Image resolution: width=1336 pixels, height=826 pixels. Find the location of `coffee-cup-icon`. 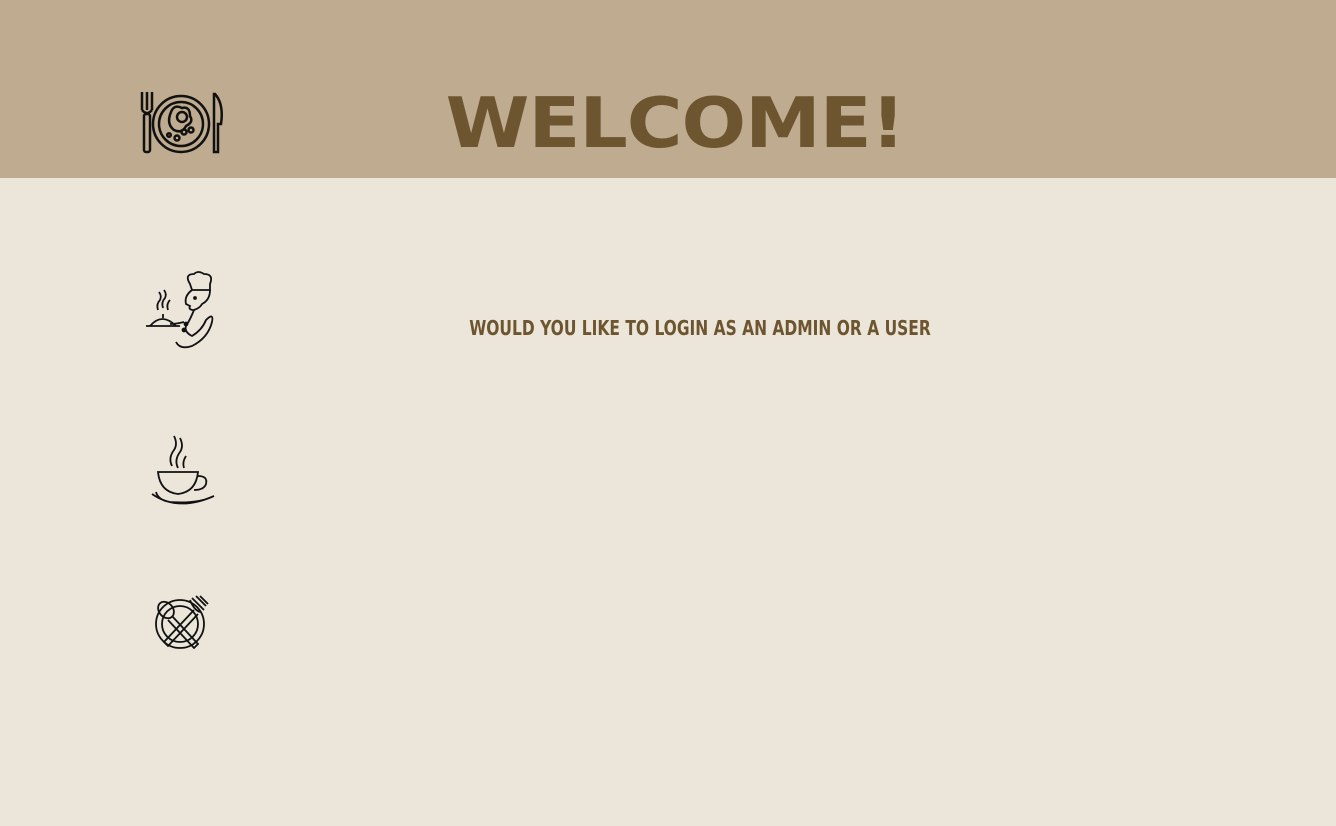

coffee-cup-icon is located at coordinates (183, 470).